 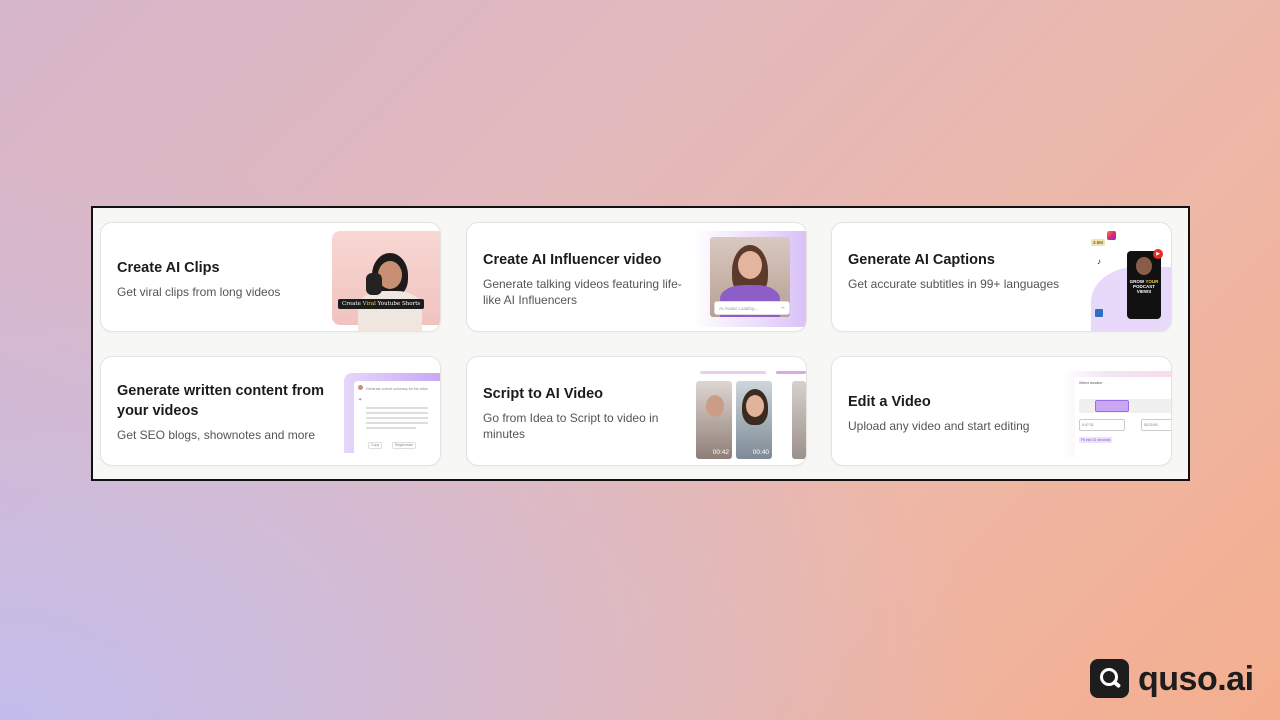 What do you see at coordinates (1109, 678) in the screenshot?
I see `quso-logo-icon` at bounding box center [1109, 678].